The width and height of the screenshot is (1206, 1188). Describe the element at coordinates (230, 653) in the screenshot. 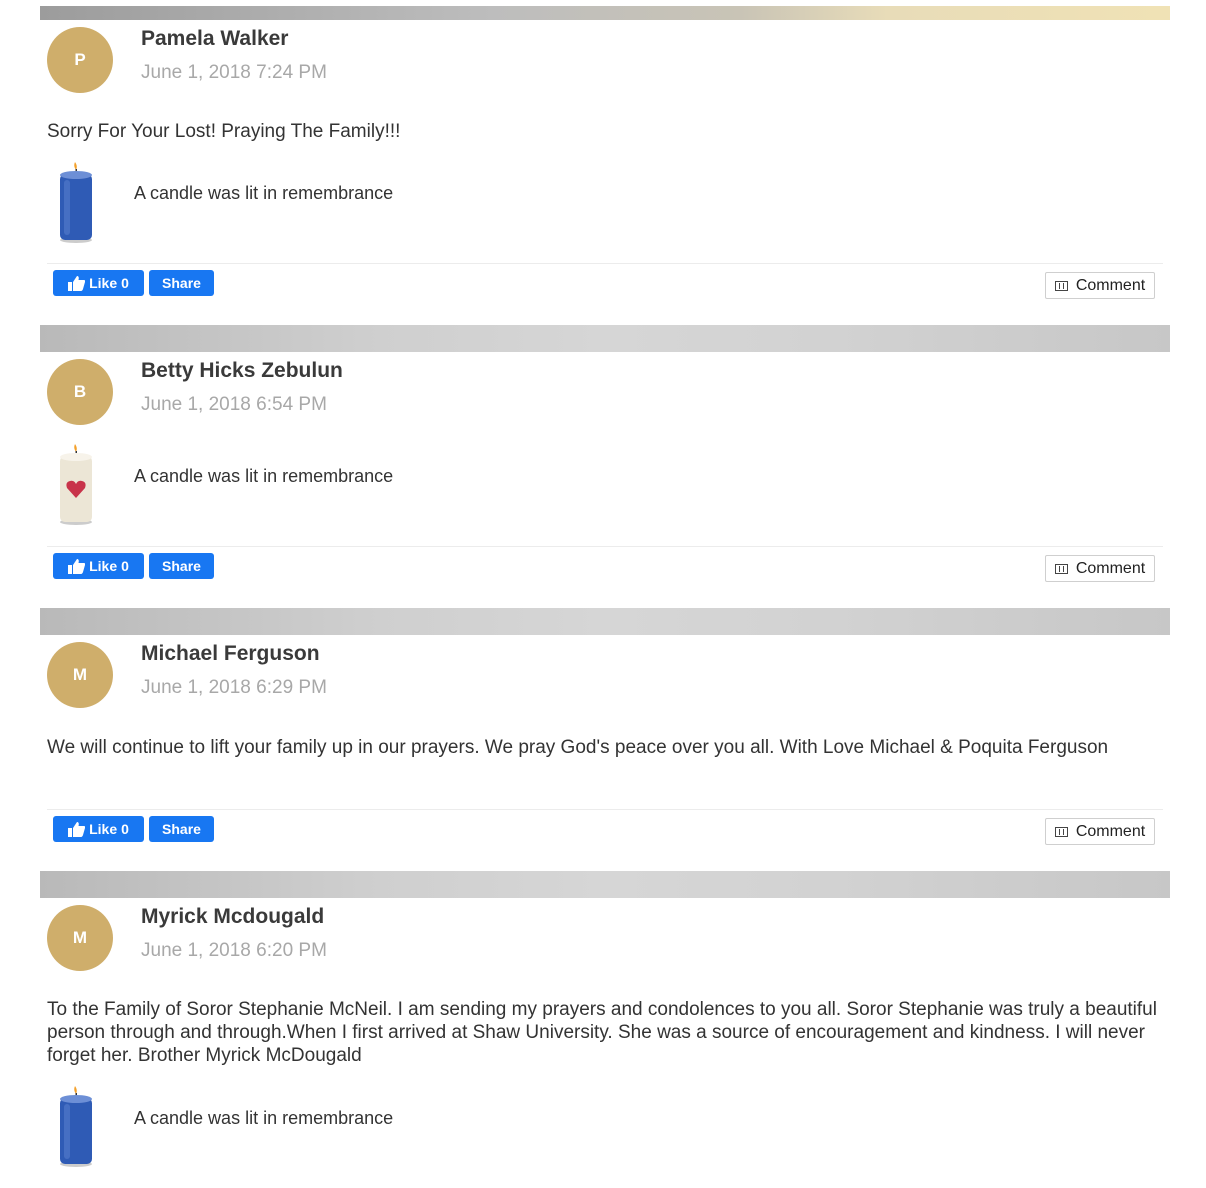

I see `author-name: Michael Ferguson` at that location.